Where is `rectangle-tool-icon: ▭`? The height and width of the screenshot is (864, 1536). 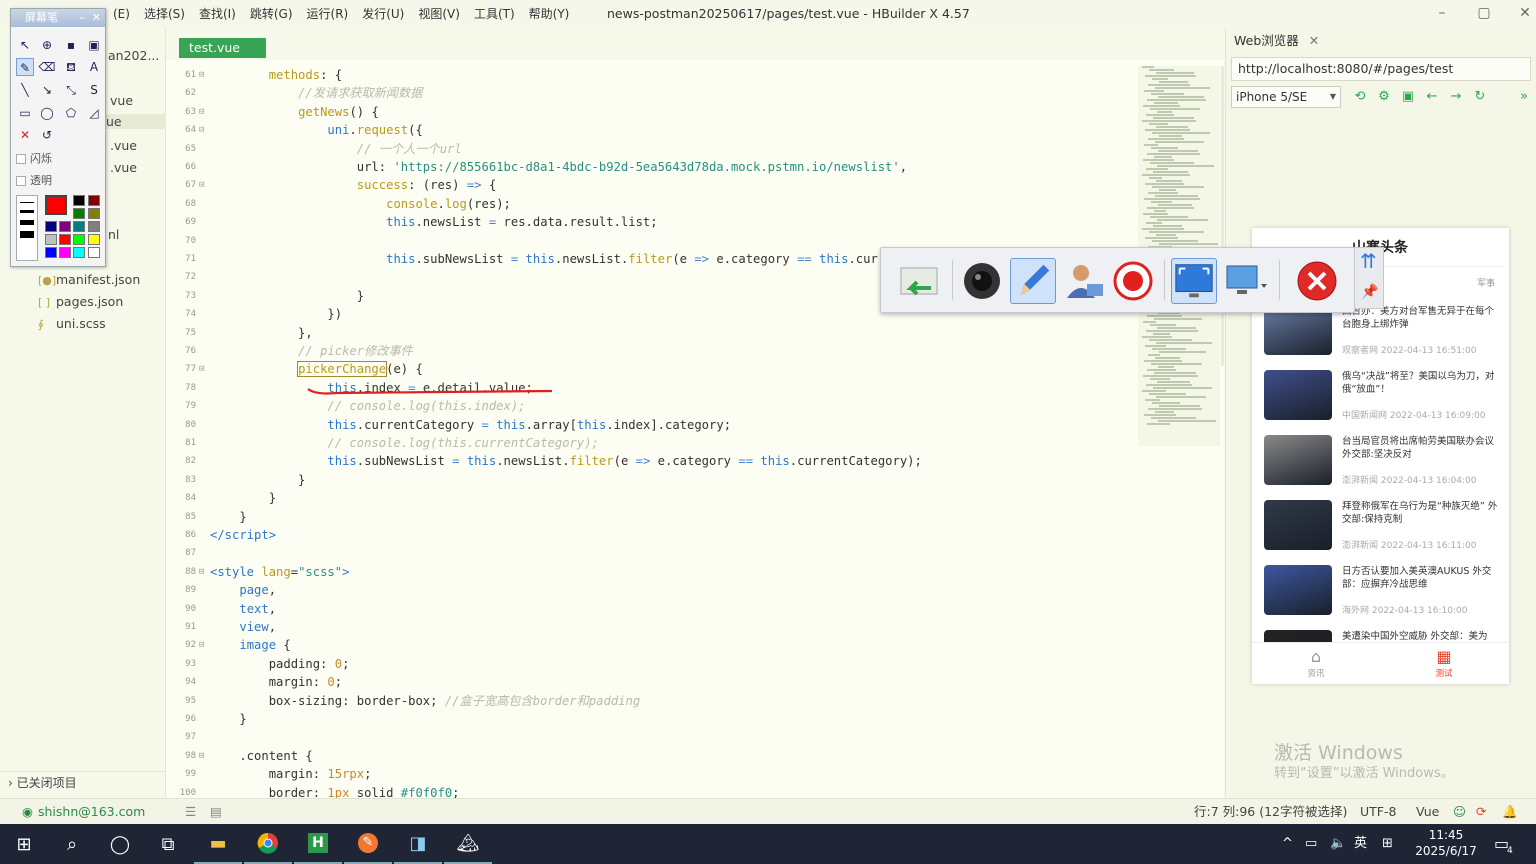
rectangle-tool-icon: ▭ is located at coordinates (25, 113).